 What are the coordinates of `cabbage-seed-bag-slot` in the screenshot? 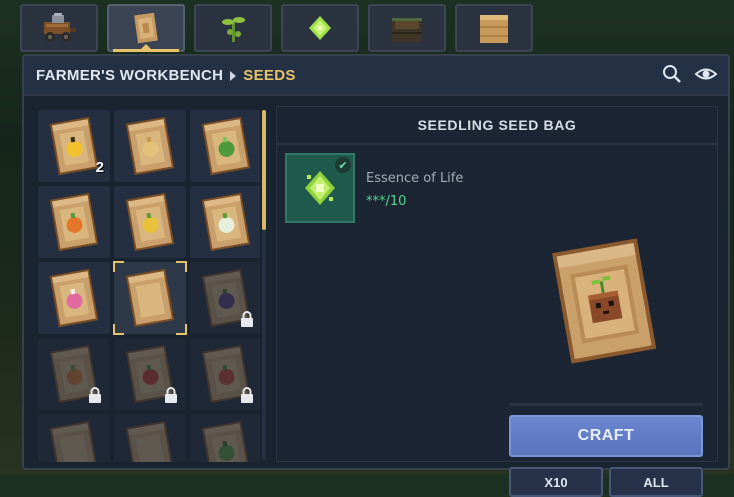 It's located at (225, 146).